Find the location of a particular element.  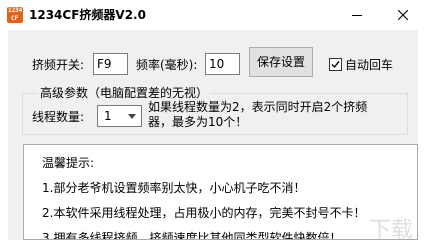

minimize-button is located at coordinates (357, 15).